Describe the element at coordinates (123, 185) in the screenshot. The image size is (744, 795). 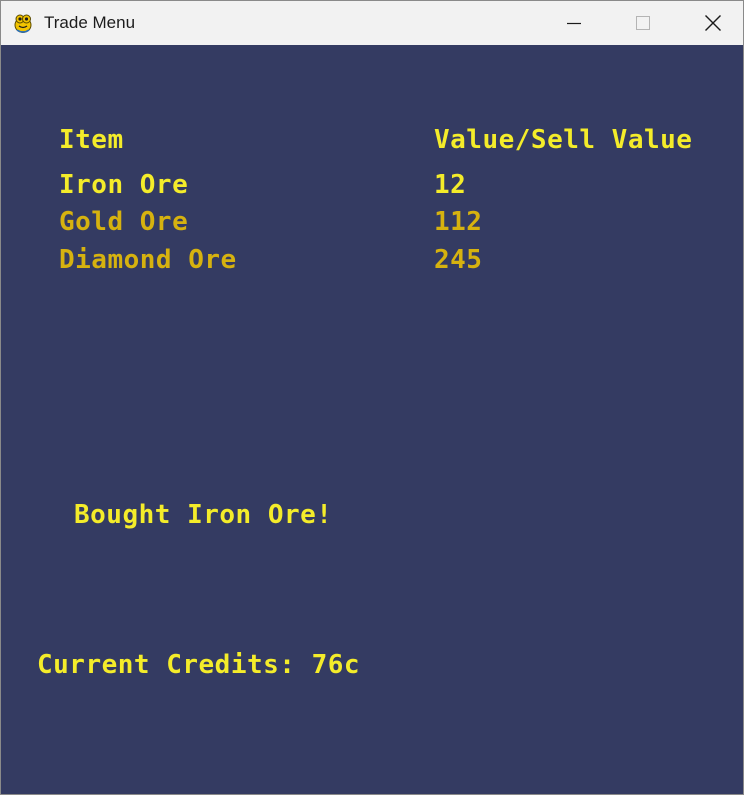
I see `item-name-iron-ore: Iron Ore` at that location.